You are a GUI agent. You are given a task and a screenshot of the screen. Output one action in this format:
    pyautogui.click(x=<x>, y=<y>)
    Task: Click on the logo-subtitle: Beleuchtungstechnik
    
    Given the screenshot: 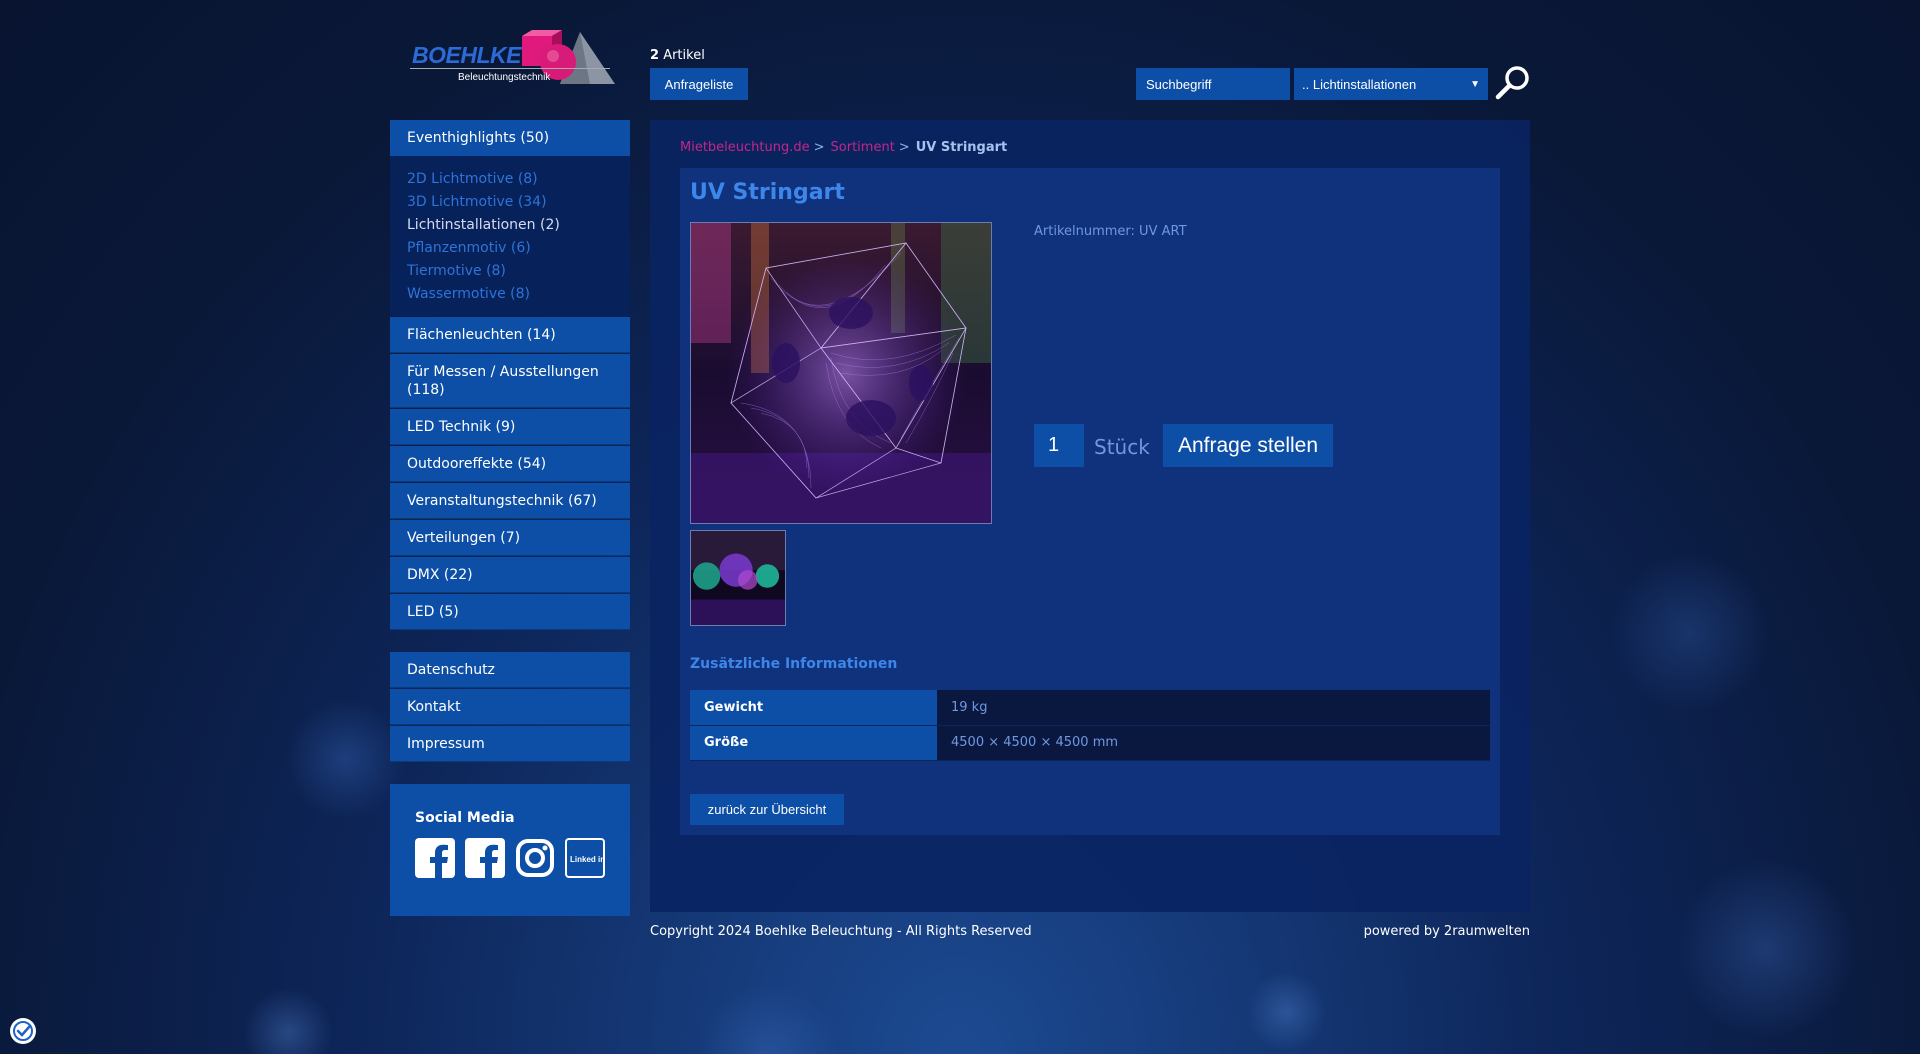 What is the action you would take?
    pyautogui.click(x=504, y=77)
    